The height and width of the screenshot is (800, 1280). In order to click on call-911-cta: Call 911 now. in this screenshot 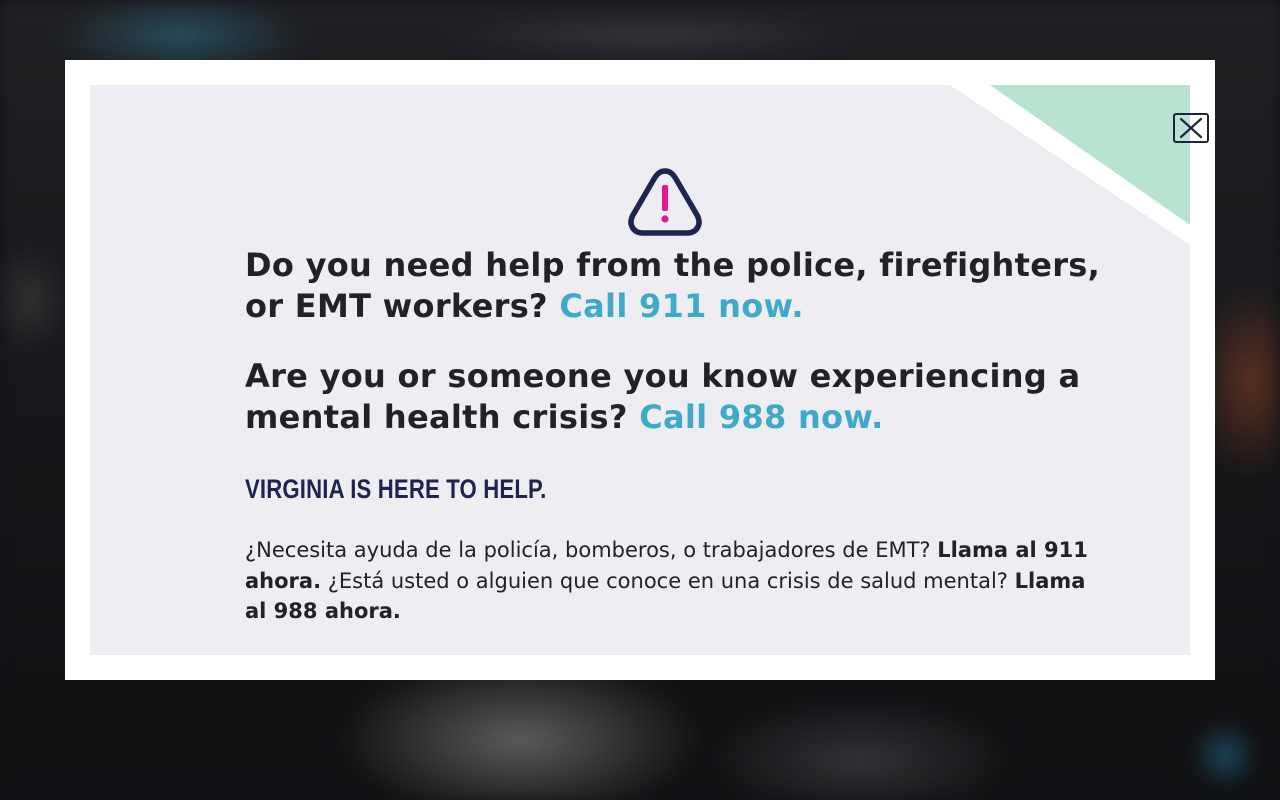, I will do `click(681, 306)`.